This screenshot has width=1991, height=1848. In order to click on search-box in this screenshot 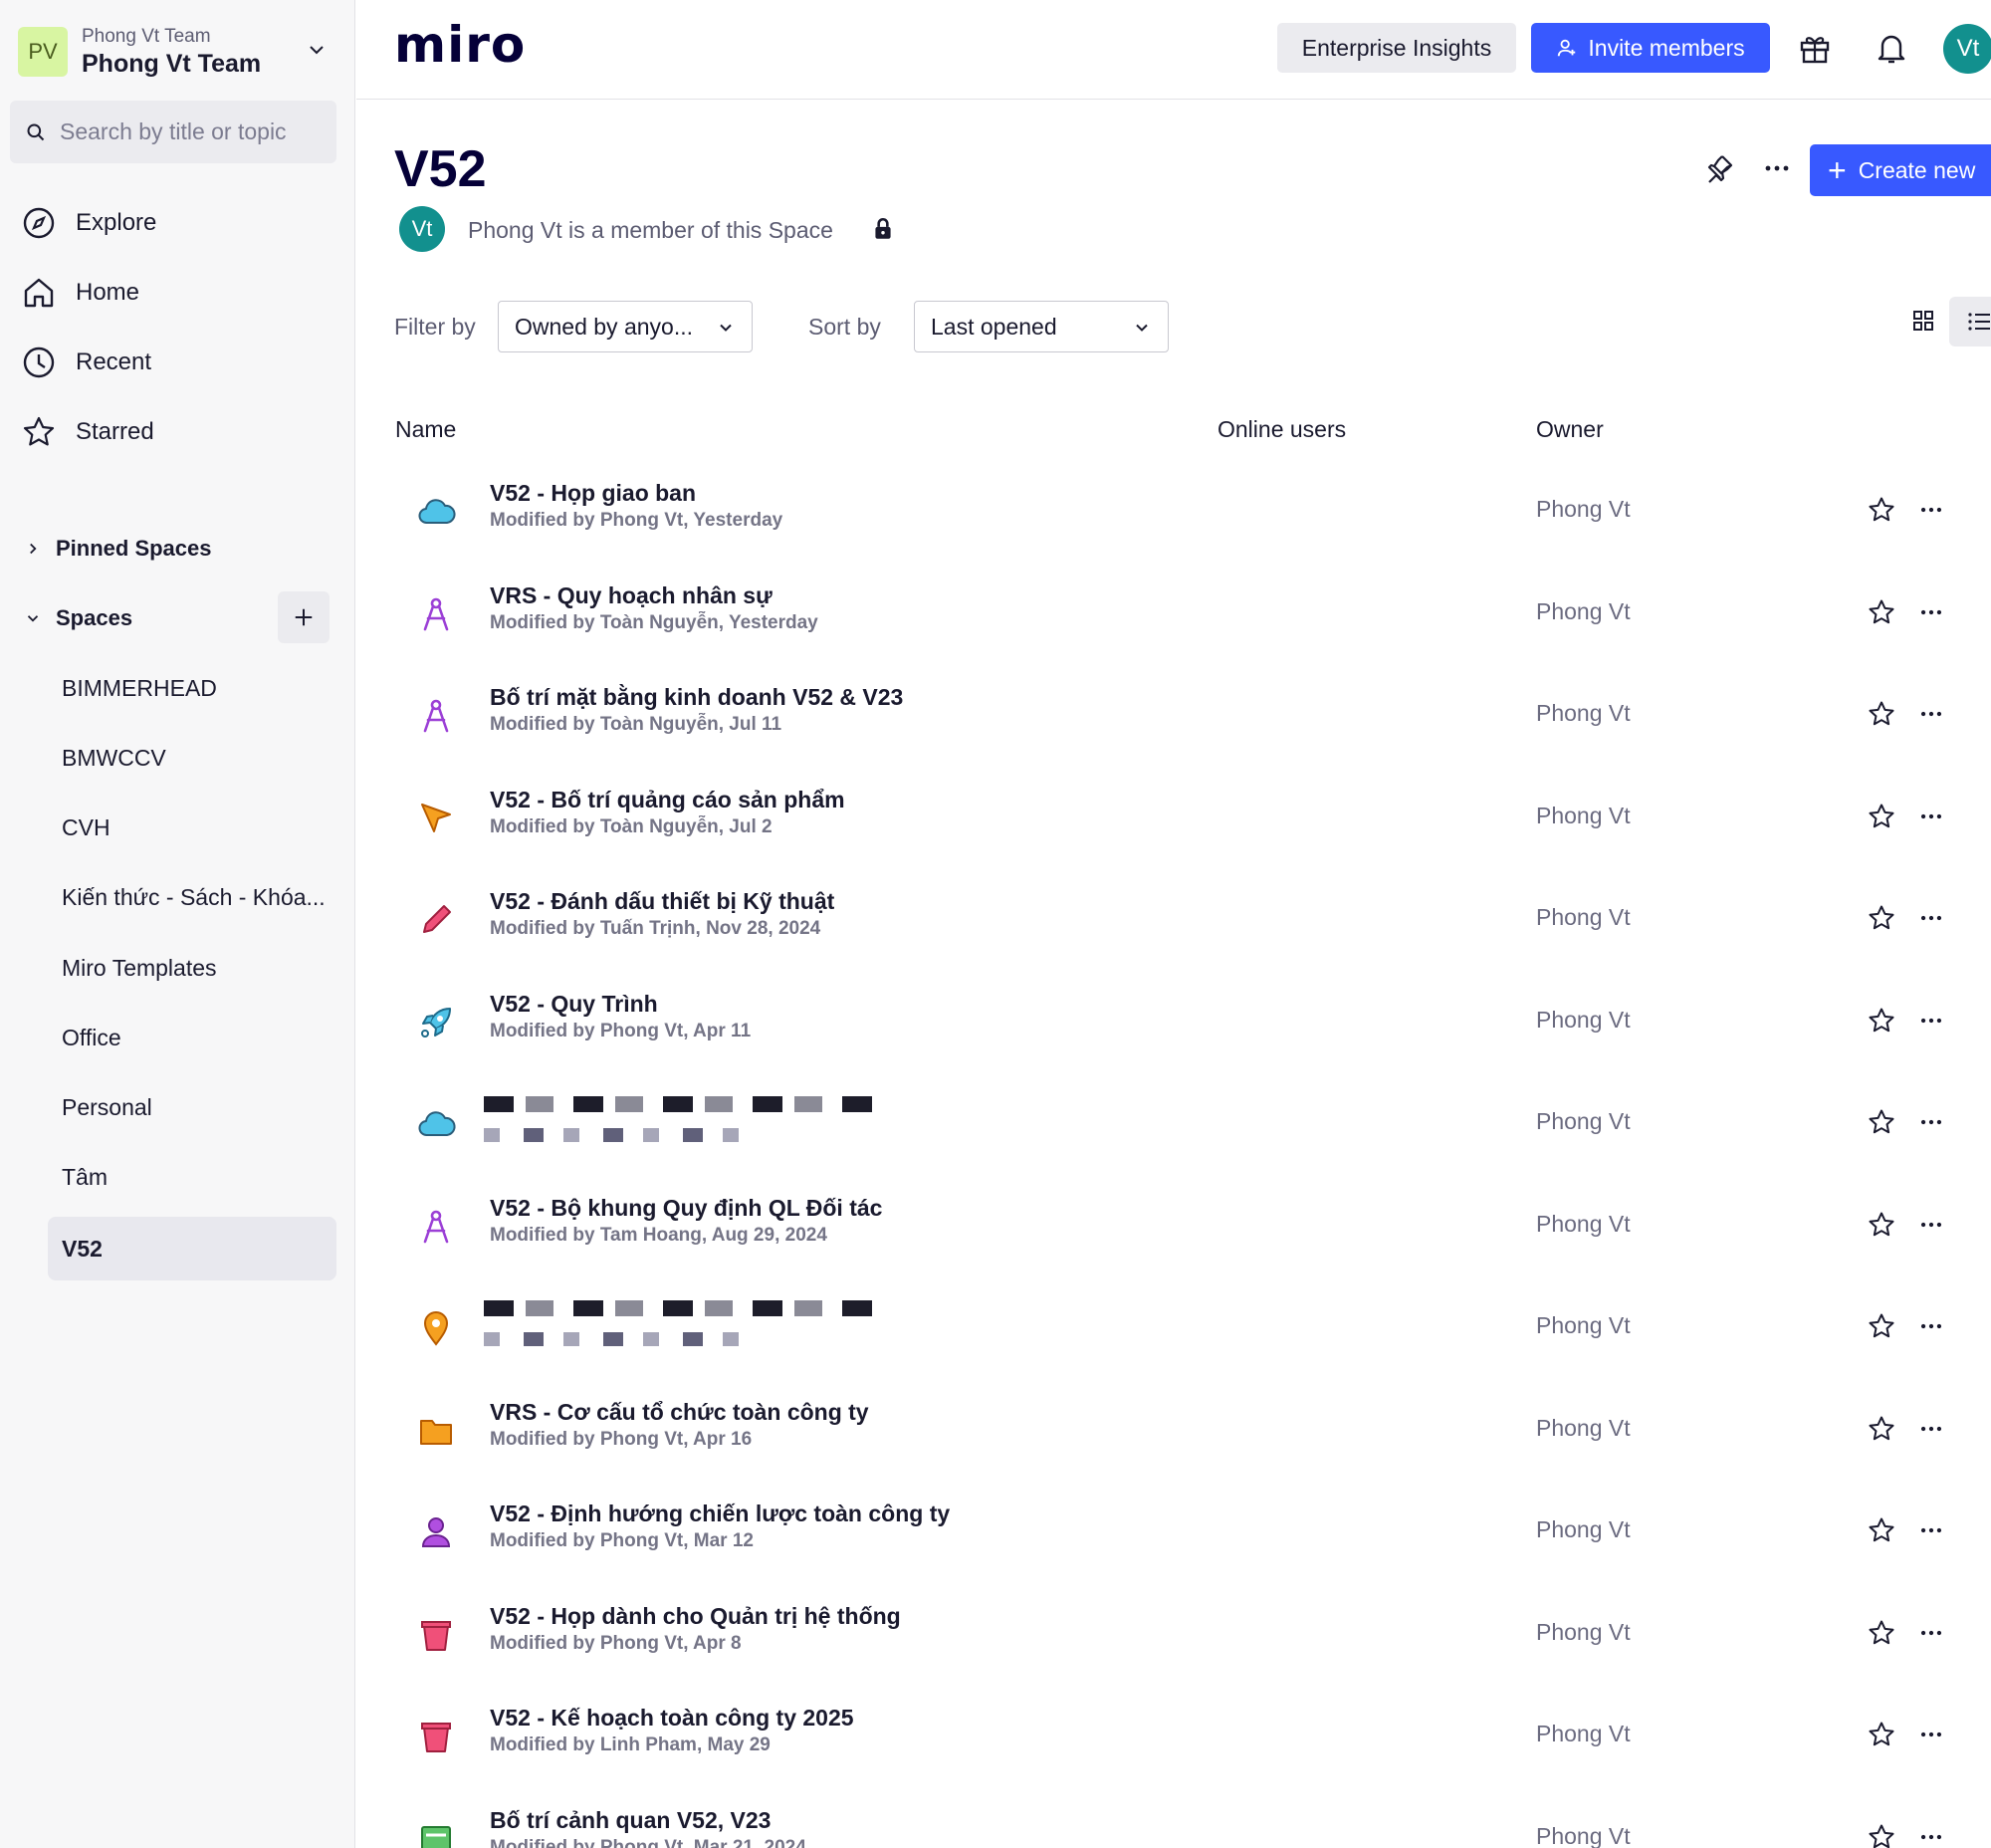, I will do `click(173, 132)`.